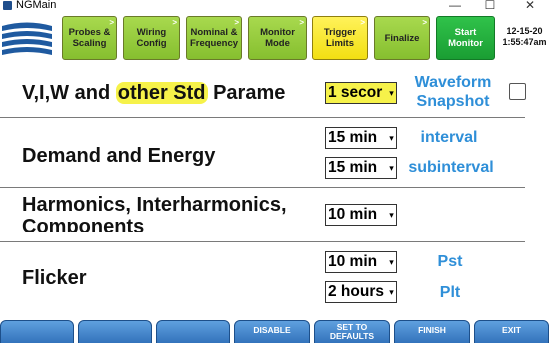 This screenshot has width=549, height=343. I want to click on demand-subinterval-value: 15 min, so click(353, 167).